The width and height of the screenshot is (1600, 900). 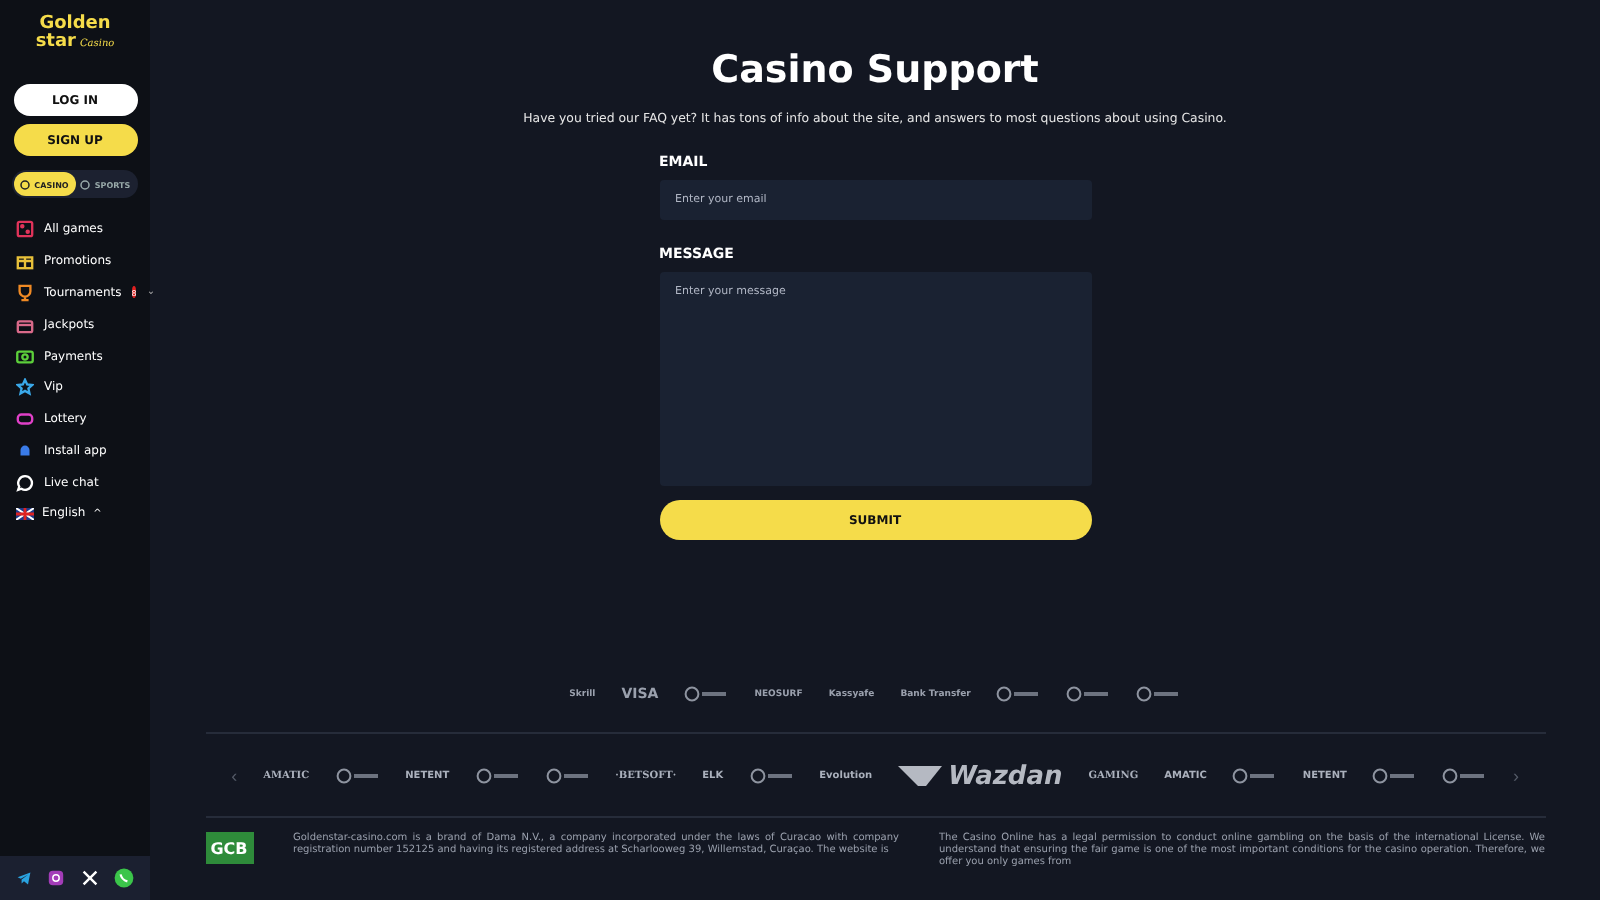 I want to click on license-badge: GCB, so click(x=229, y=848).